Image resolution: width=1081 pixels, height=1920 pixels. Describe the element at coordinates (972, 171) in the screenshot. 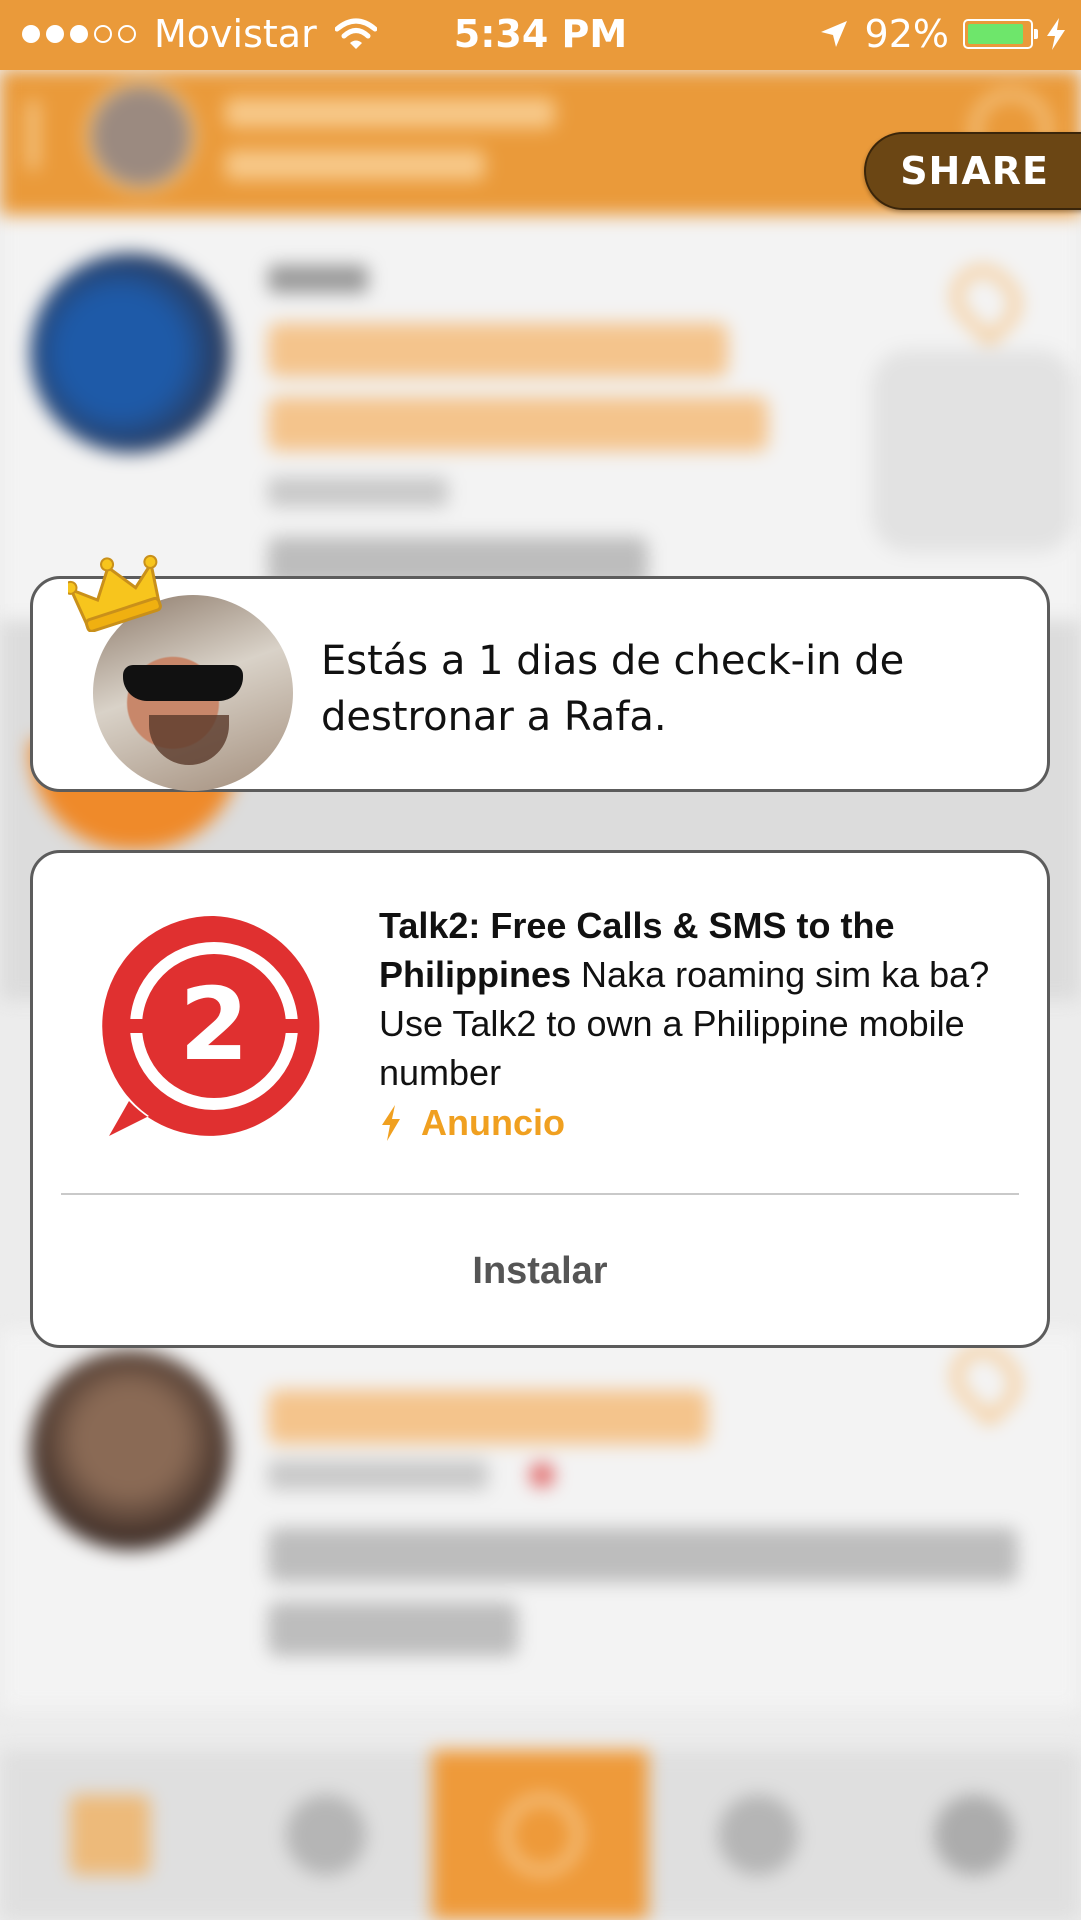

I see `share-button: SHARE` at that location.